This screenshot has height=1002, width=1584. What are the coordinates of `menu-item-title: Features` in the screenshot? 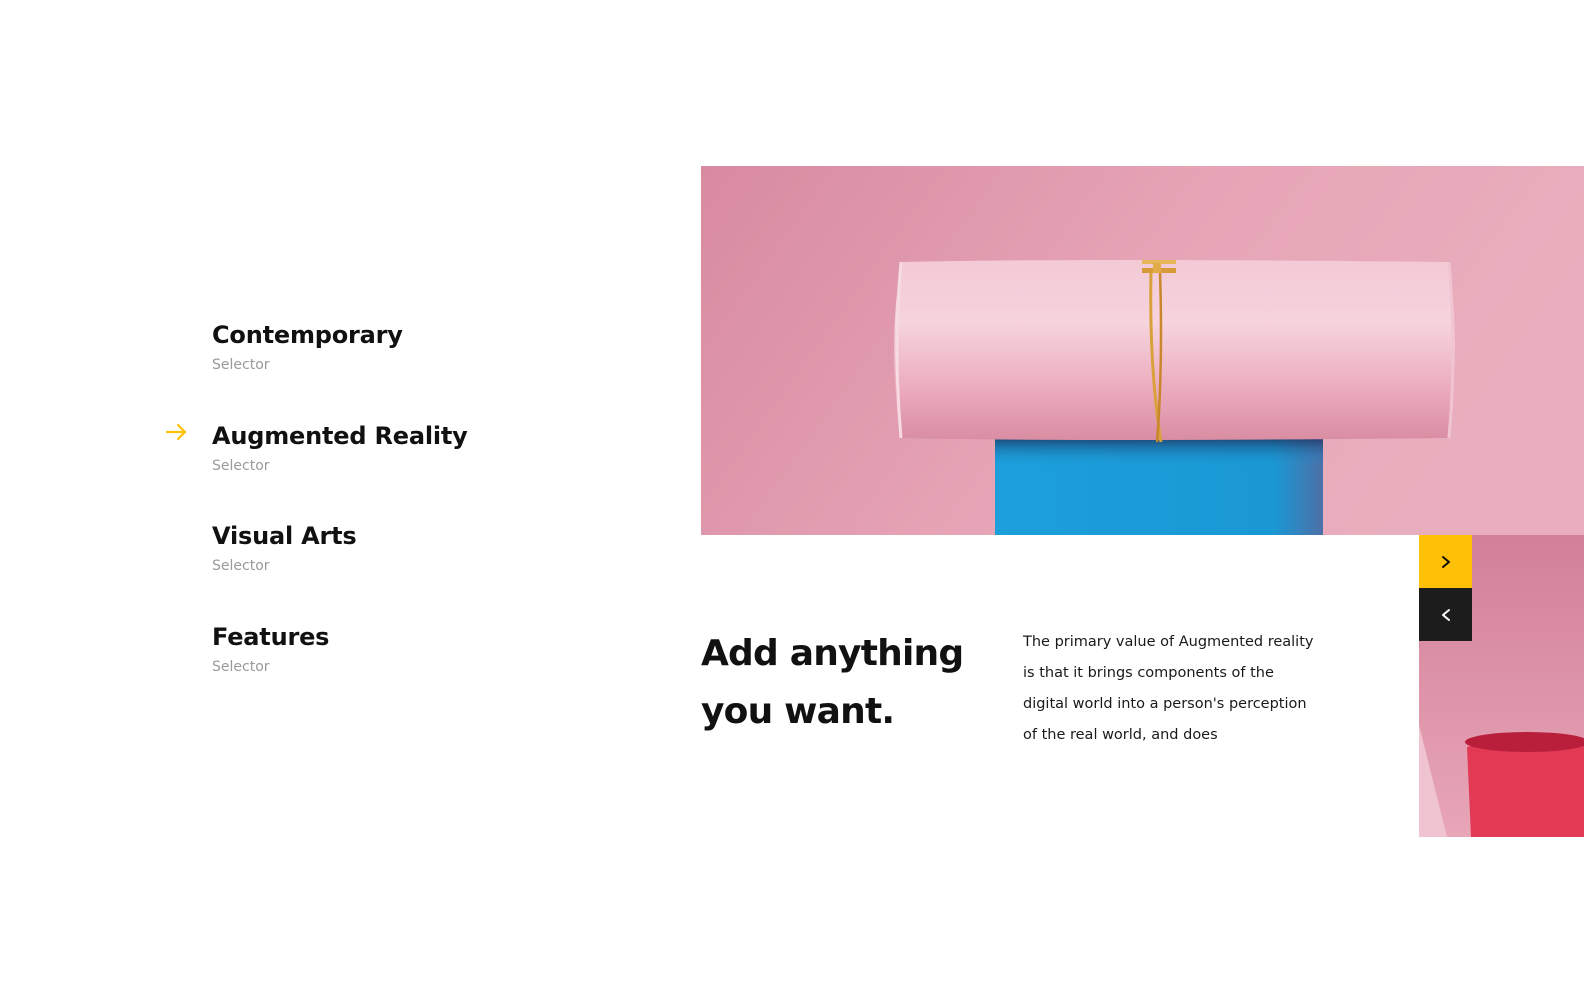 It's located at (271, 637).